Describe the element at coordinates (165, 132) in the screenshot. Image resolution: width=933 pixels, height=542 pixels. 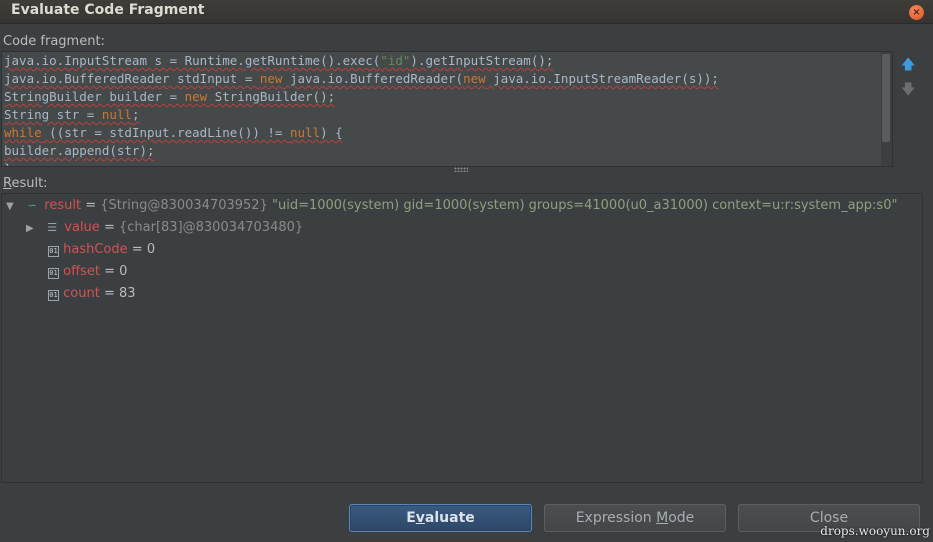
I see `code-token: ((str = stdInput.readLine()) !=` at that location.